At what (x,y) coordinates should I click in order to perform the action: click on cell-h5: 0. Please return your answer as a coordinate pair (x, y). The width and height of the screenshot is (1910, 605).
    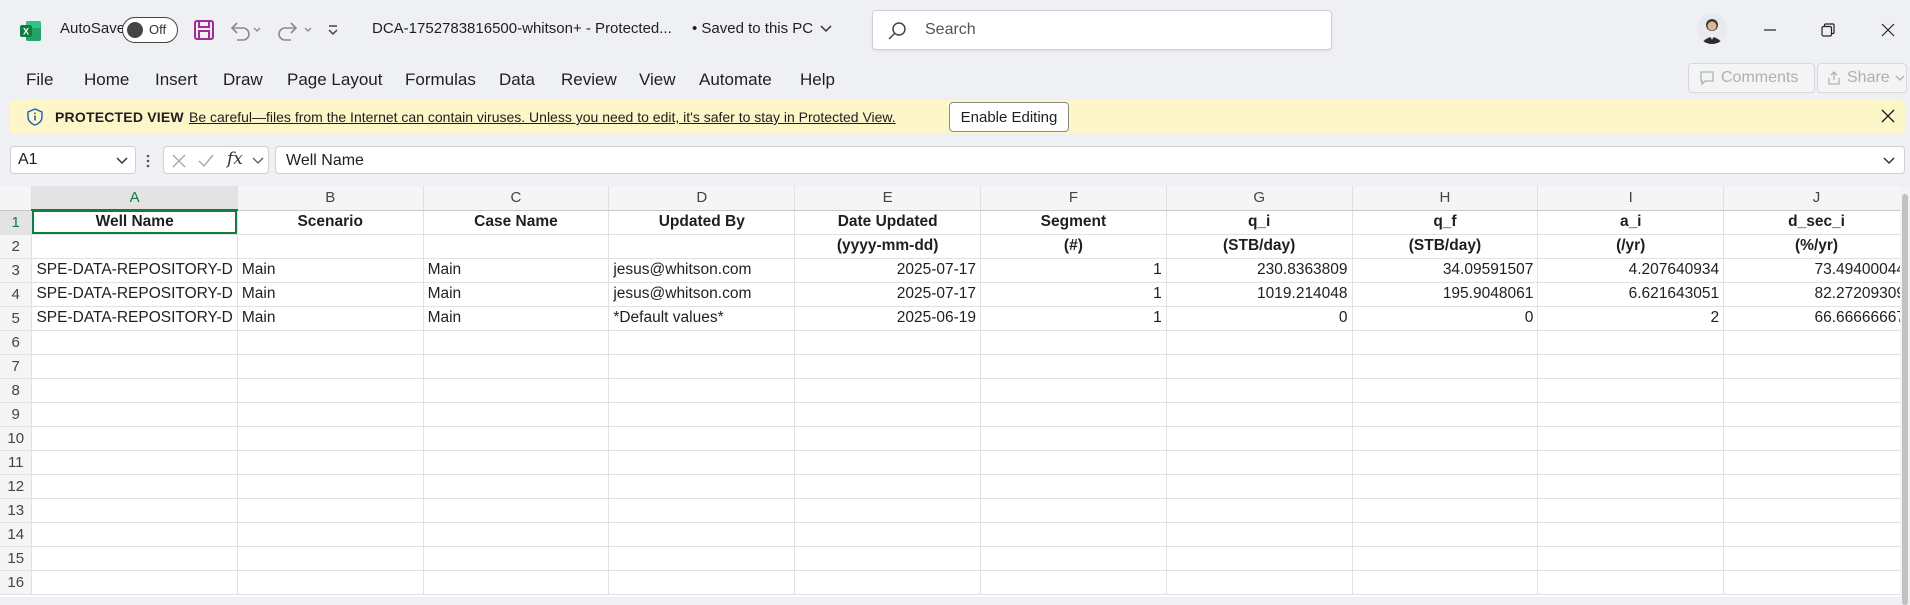
    Looking at the image, I should click on (1445, 318).